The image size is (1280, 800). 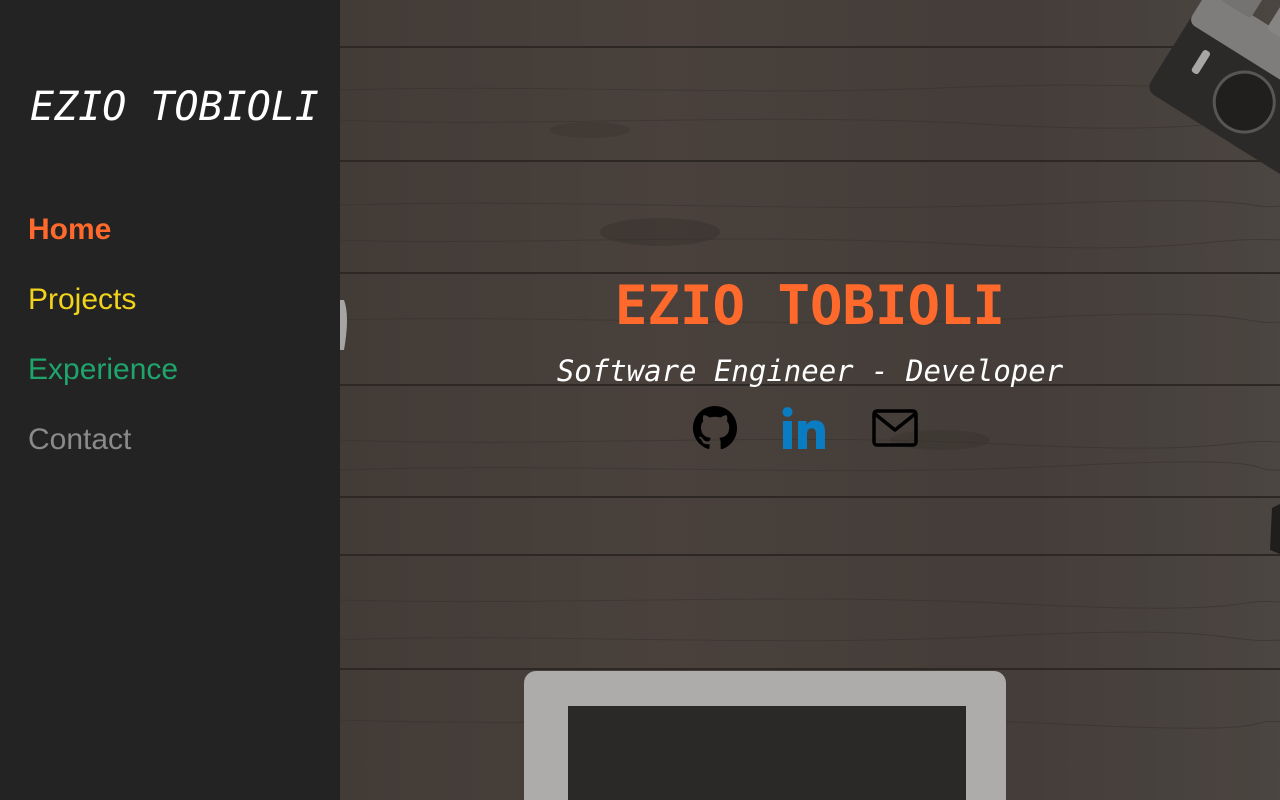 What do you see at coordinates (810, 305) in the screenshot?
I see `hero-title: EZIO TOBIOLI` at bounding box center [810, 305].